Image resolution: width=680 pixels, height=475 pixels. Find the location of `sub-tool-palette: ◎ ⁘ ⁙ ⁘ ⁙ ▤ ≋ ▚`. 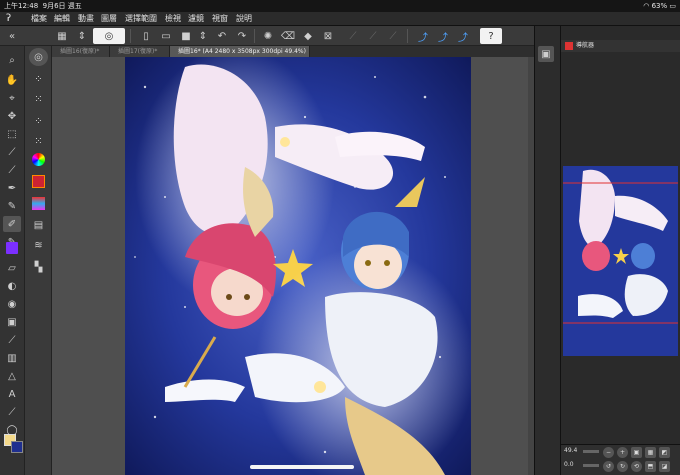

sub-tool-palette: ◎ ⁘ ⁙ ⁘ ⁙ ▤ ≋ ▚ is located at coordinates (38, 260).